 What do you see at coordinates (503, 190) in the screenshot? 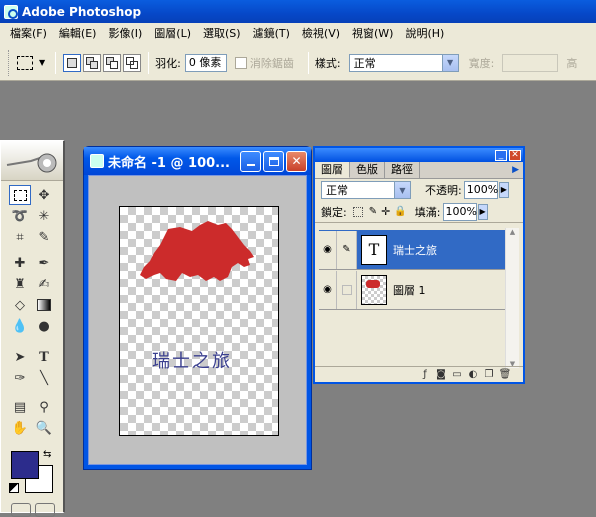
I see `opacity-slider-arrow-icon: ▶` at bounding box center [503, 190].